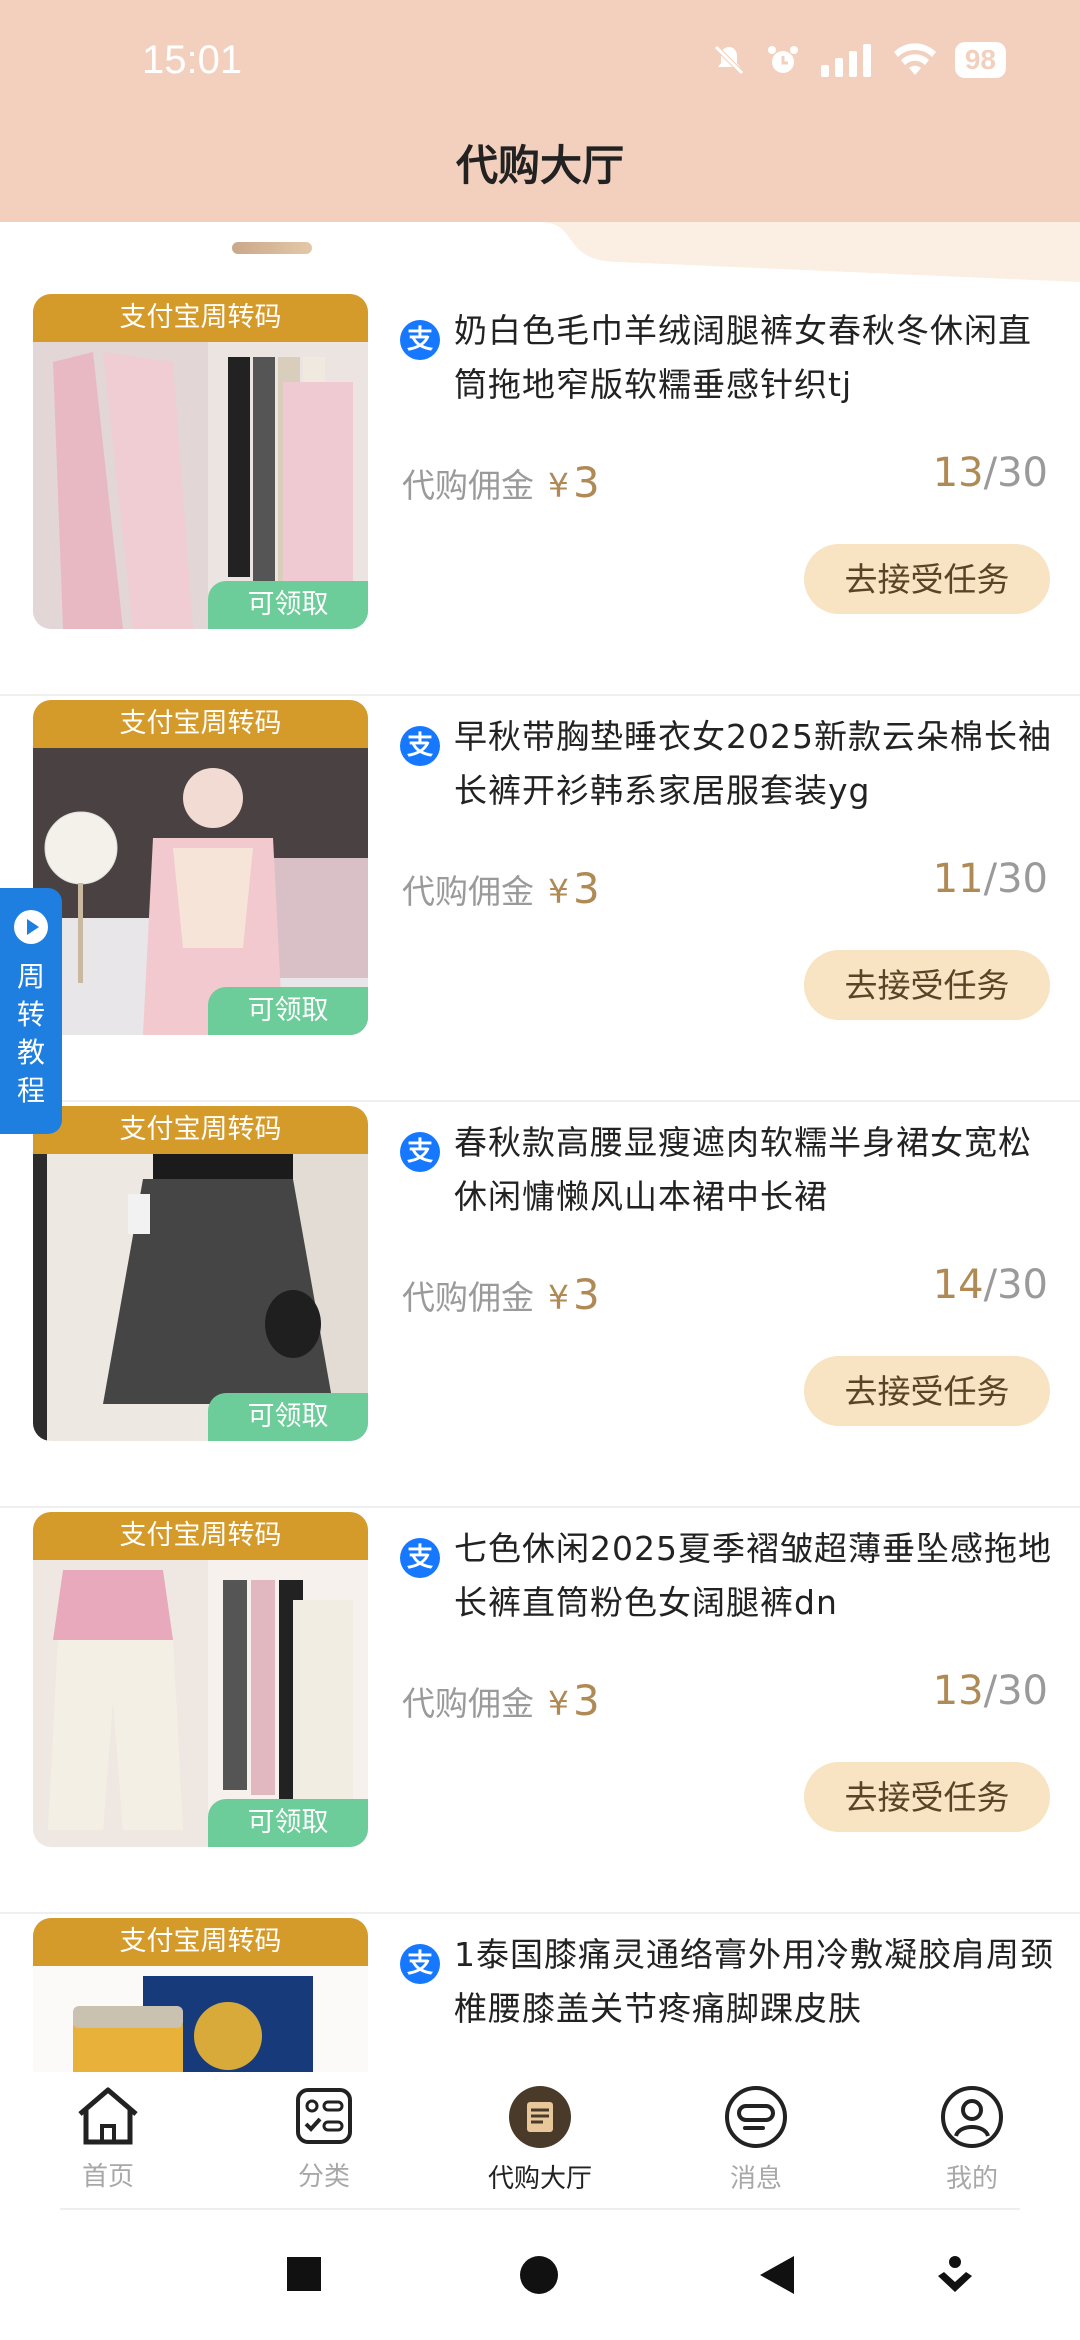 The height and width of the screenshot is (2340, 1080). Describe the element at coordinates (754, 1170) in the screenshot. I see `product-title: 春秋款高腰显瘦遮肉软糯半身裙女宽松休闲慵懒风山本裙中长裙` at that location.